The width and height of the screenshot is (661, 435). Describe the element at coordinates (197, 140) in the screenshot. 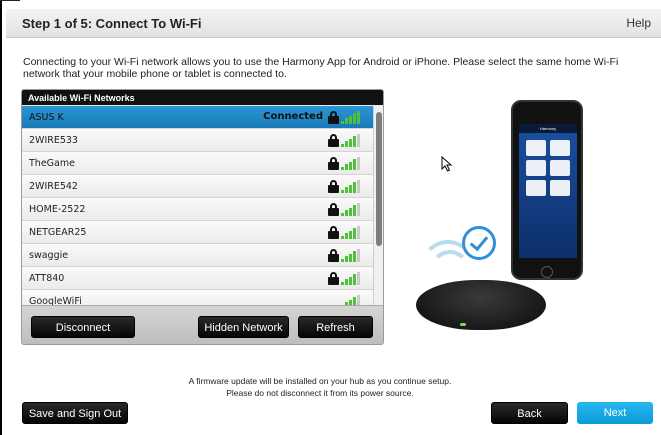

I see `network-row: 2WIRE533` at that location.